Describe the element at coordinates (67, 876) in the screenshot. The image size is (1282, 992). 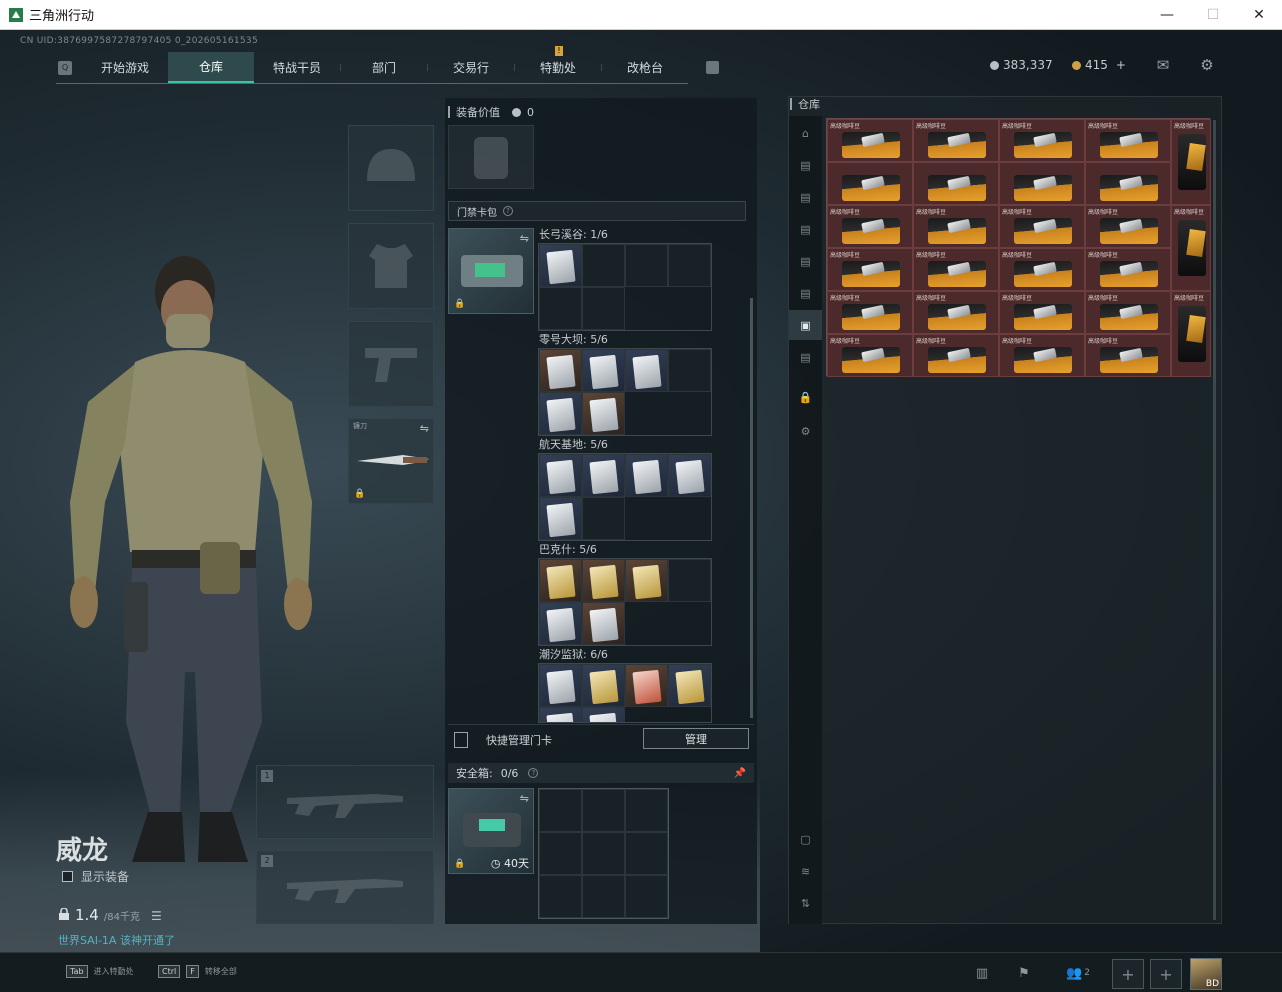
I see `show-equipment-checkbox` at that location.